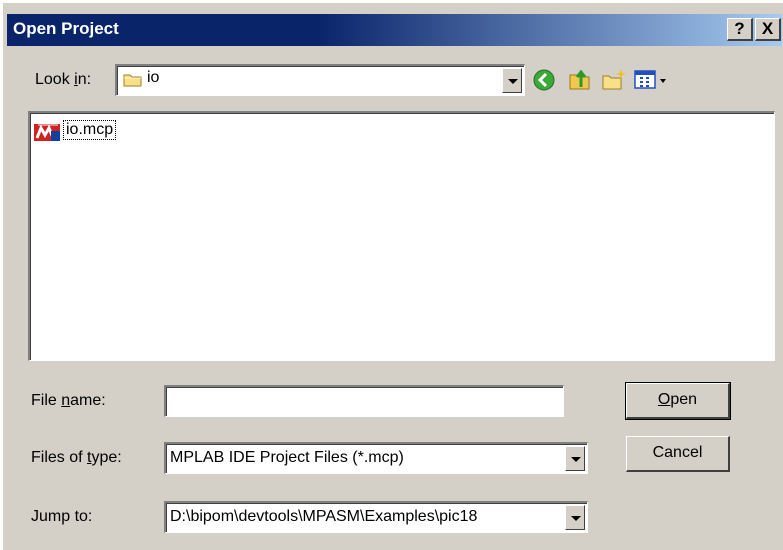 Image resolution: width=783 pixels, height=550 pixels. I want to click on jump-to-dropdown: D:\bipom\devtools\MPASM\Examples\pic18, so click(376, 517).